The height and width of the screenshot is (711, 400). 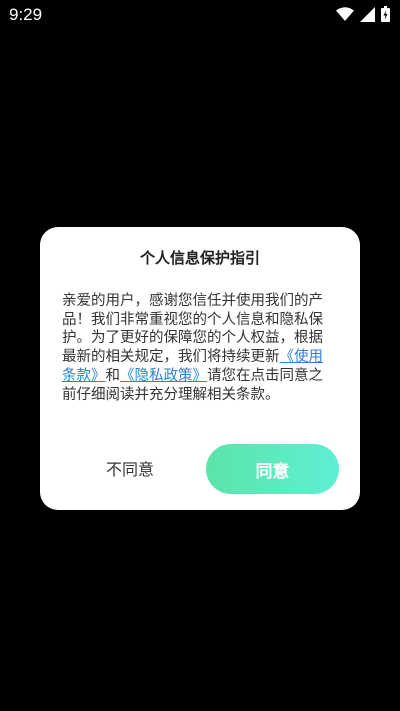 I want to click on system-icons, so click(x=363, y=14).